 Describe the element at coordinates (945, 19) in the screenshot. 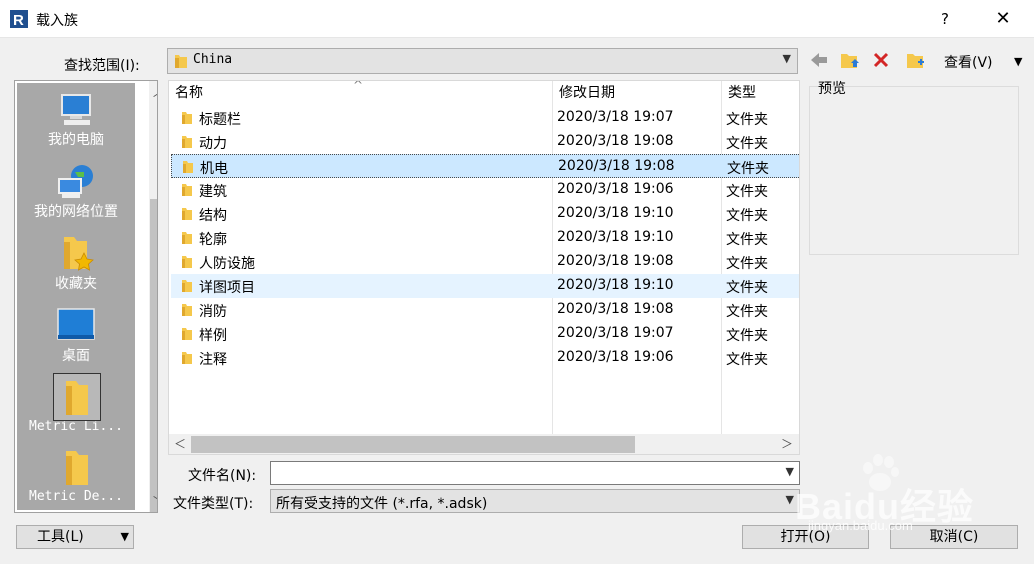

I see `help-button: ?` at that location.